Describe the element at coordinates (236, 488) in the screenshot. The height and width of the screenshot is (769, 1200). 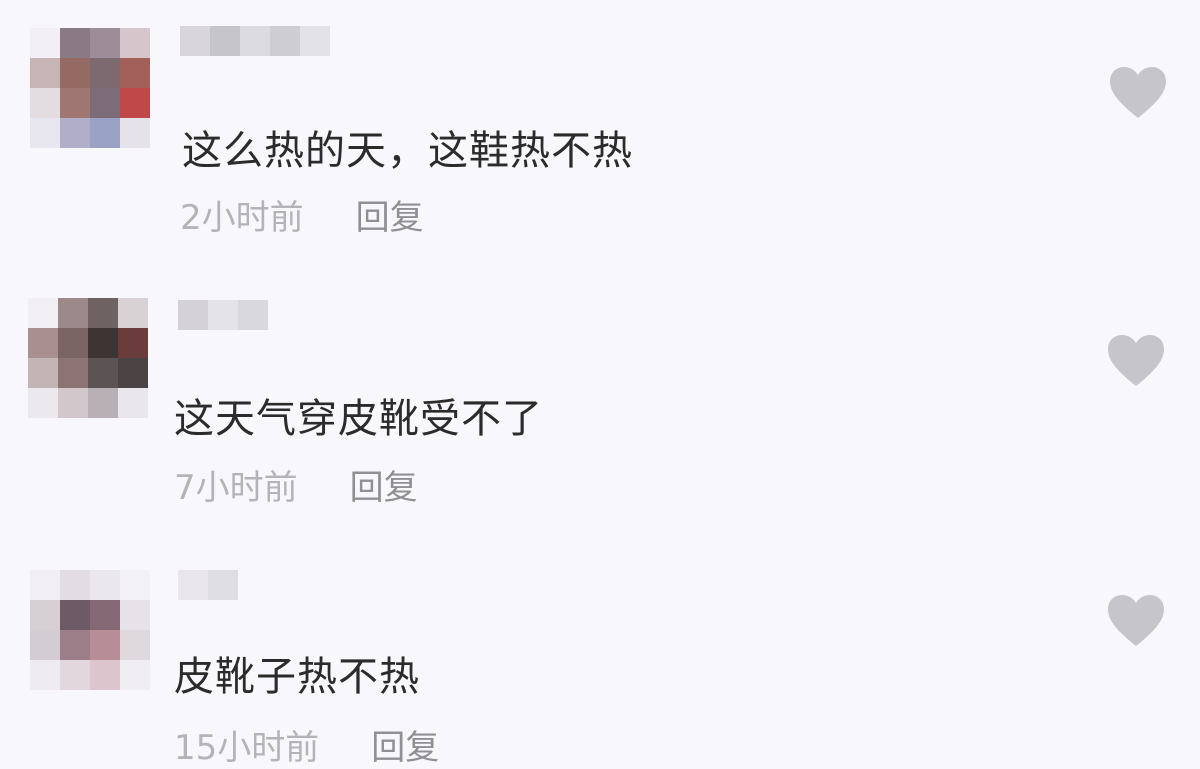
I see `comment-time: 7小时前` at that location.